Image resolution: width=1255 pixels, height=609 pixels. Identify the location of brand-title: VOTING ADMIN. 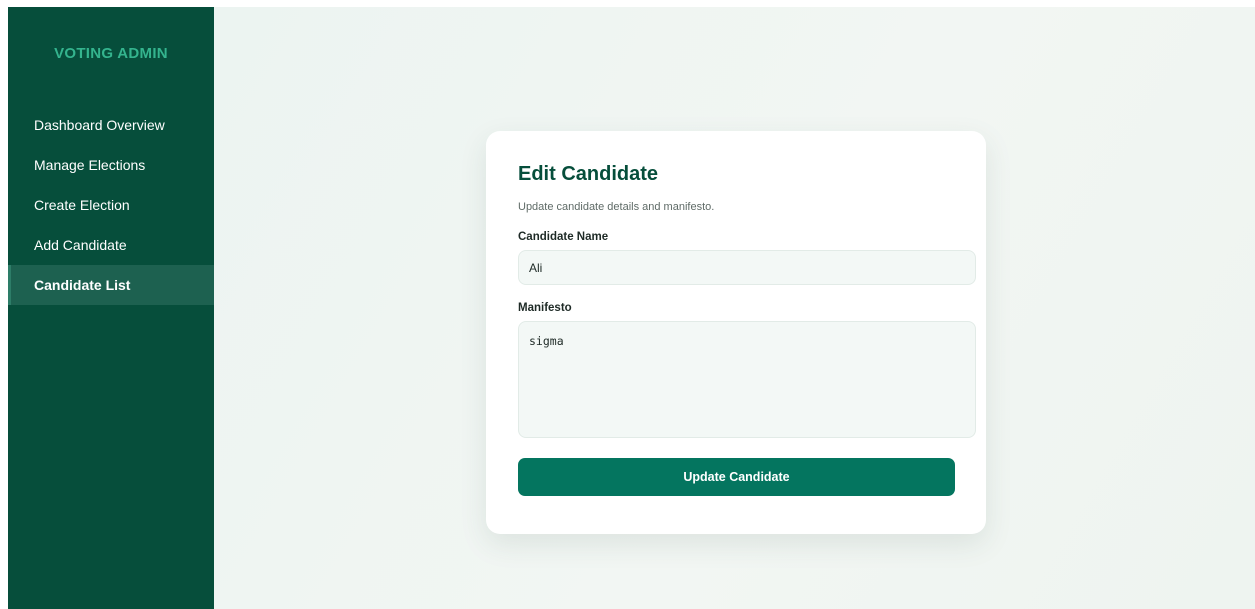
(111, 53).